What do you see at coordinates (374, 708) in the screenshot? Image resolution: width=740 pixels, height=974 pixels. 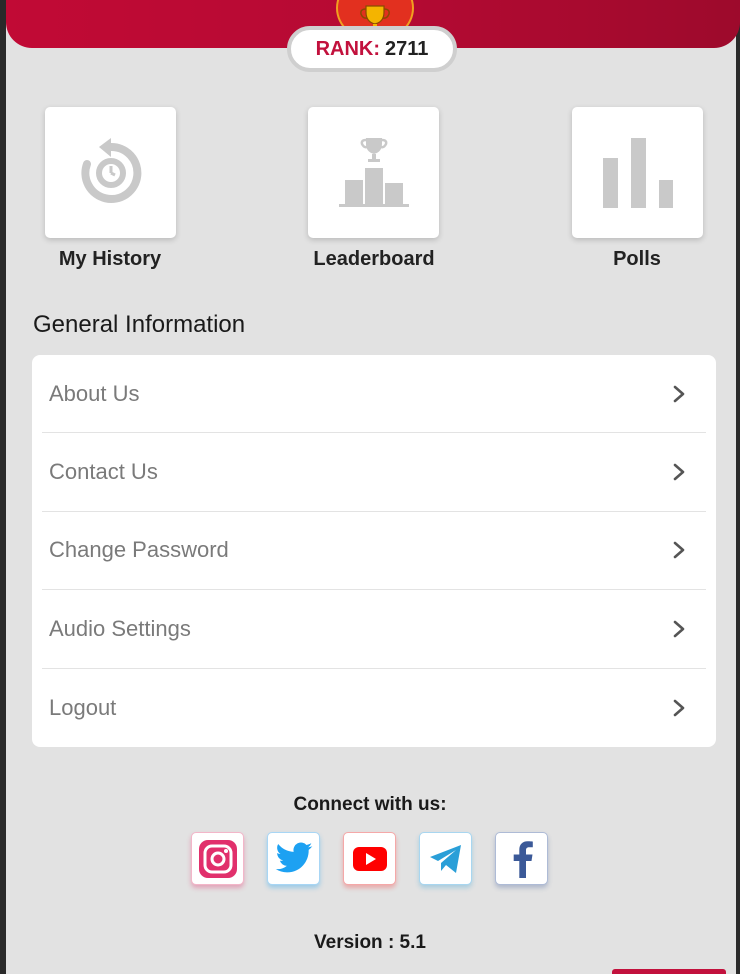 I see `menu-item-logout: Logout` at bounding box center [374, 708].